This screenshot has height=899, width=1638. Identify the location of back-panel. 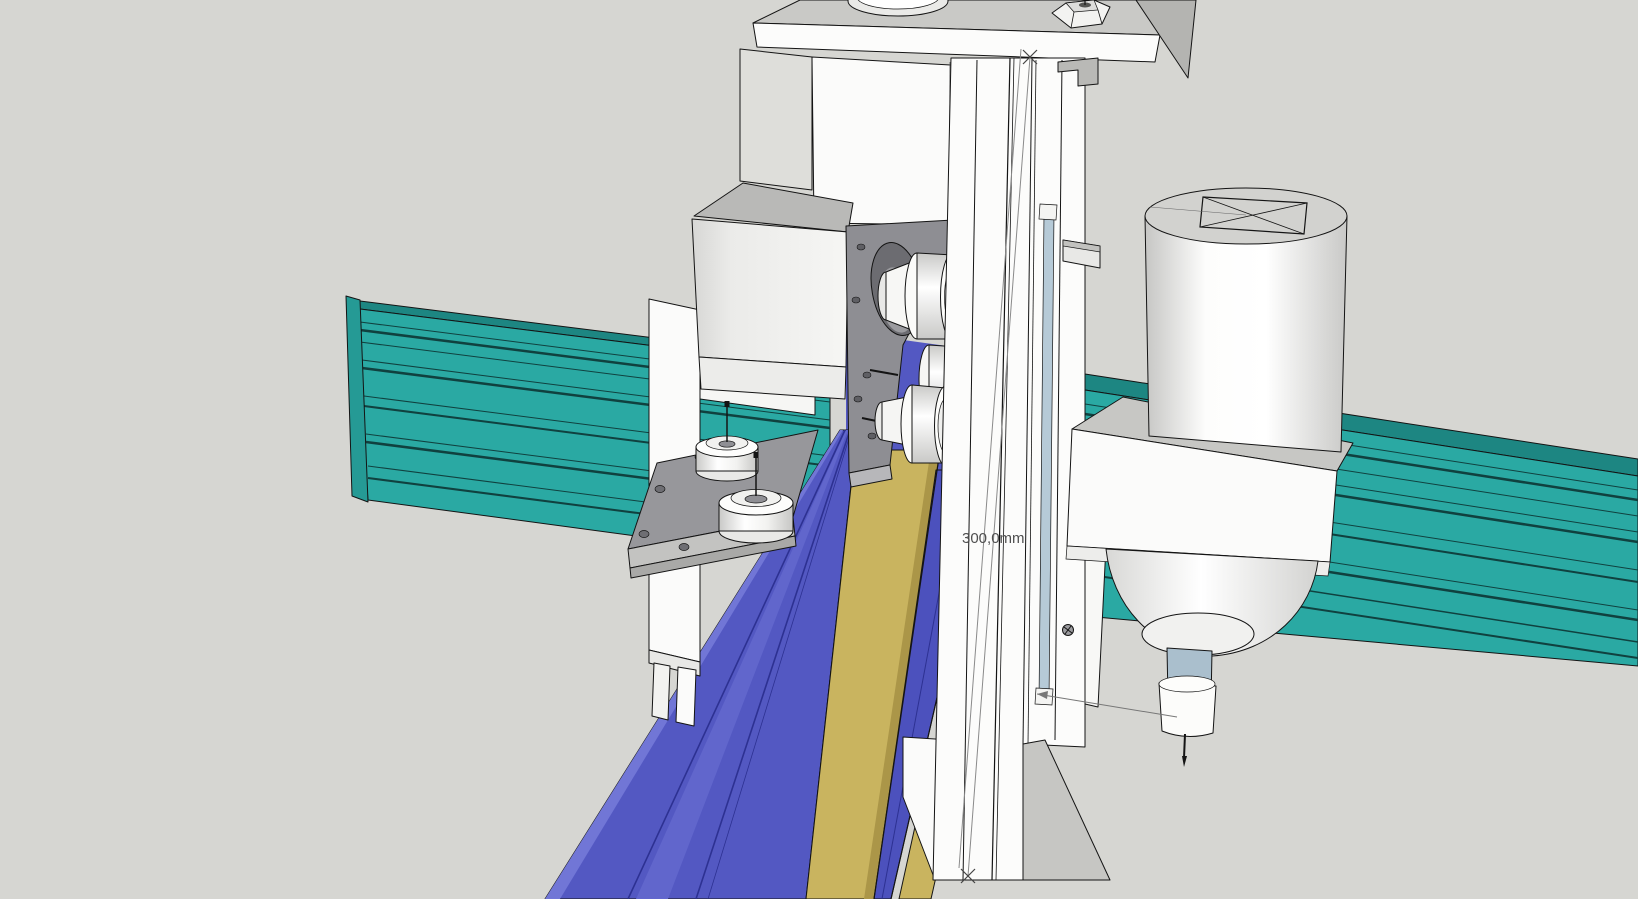
(776, 119).